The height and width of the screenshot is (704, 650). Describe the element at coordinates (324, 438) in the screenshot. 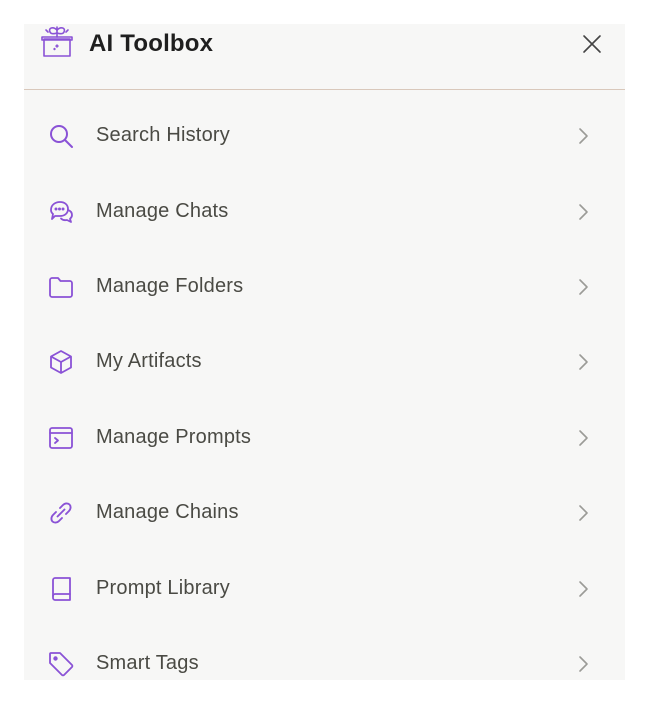

I see `menu-item-manage-prompts: Manage Prompts` at that location.